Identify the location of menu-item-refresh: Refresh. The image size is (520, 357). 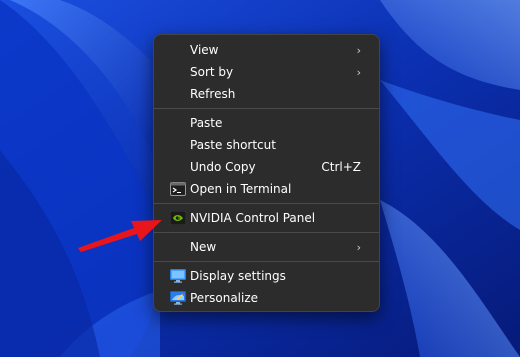
(266, 94).